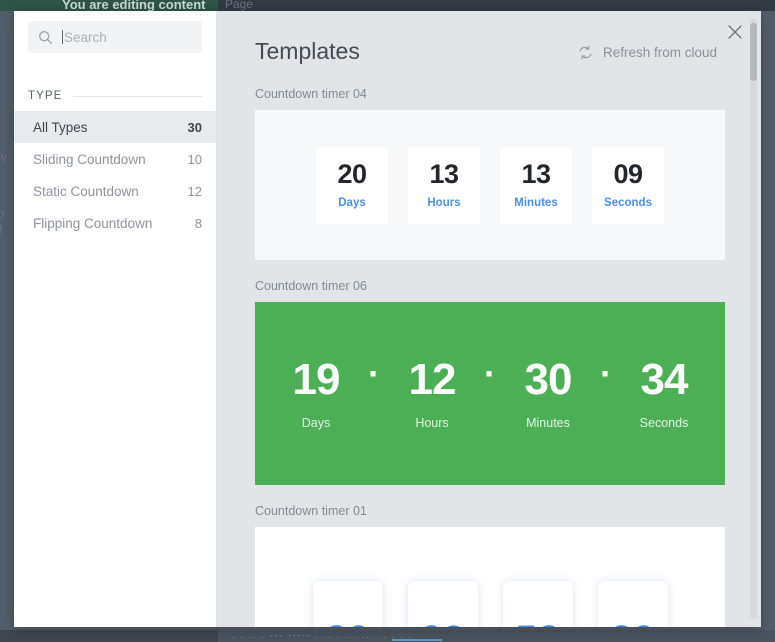 The height and width of the screenshot is (642, 775). What do you see at coordinates (316, 379) in the screenshot?
I see `countdown-value: 19` at bounding box center [316, 379].